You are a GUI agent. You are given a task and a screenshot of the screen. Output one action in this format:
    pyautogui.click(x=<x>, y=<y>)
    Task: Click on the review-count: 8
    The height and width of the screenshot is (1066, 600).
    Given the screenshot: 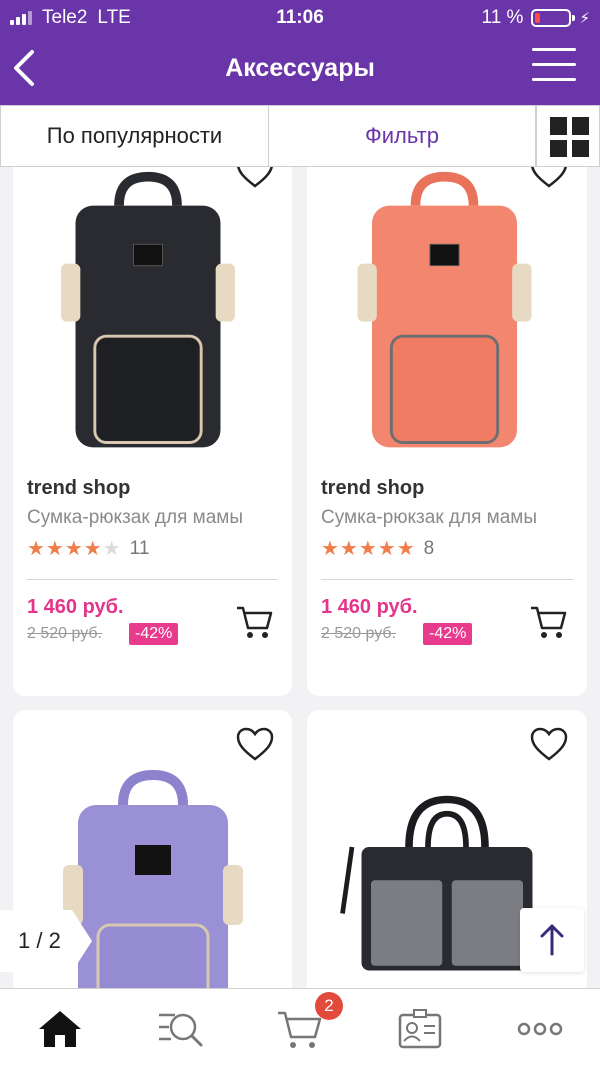 What is the action you would take?
    pyautogui.click(x=429, y=548)
    